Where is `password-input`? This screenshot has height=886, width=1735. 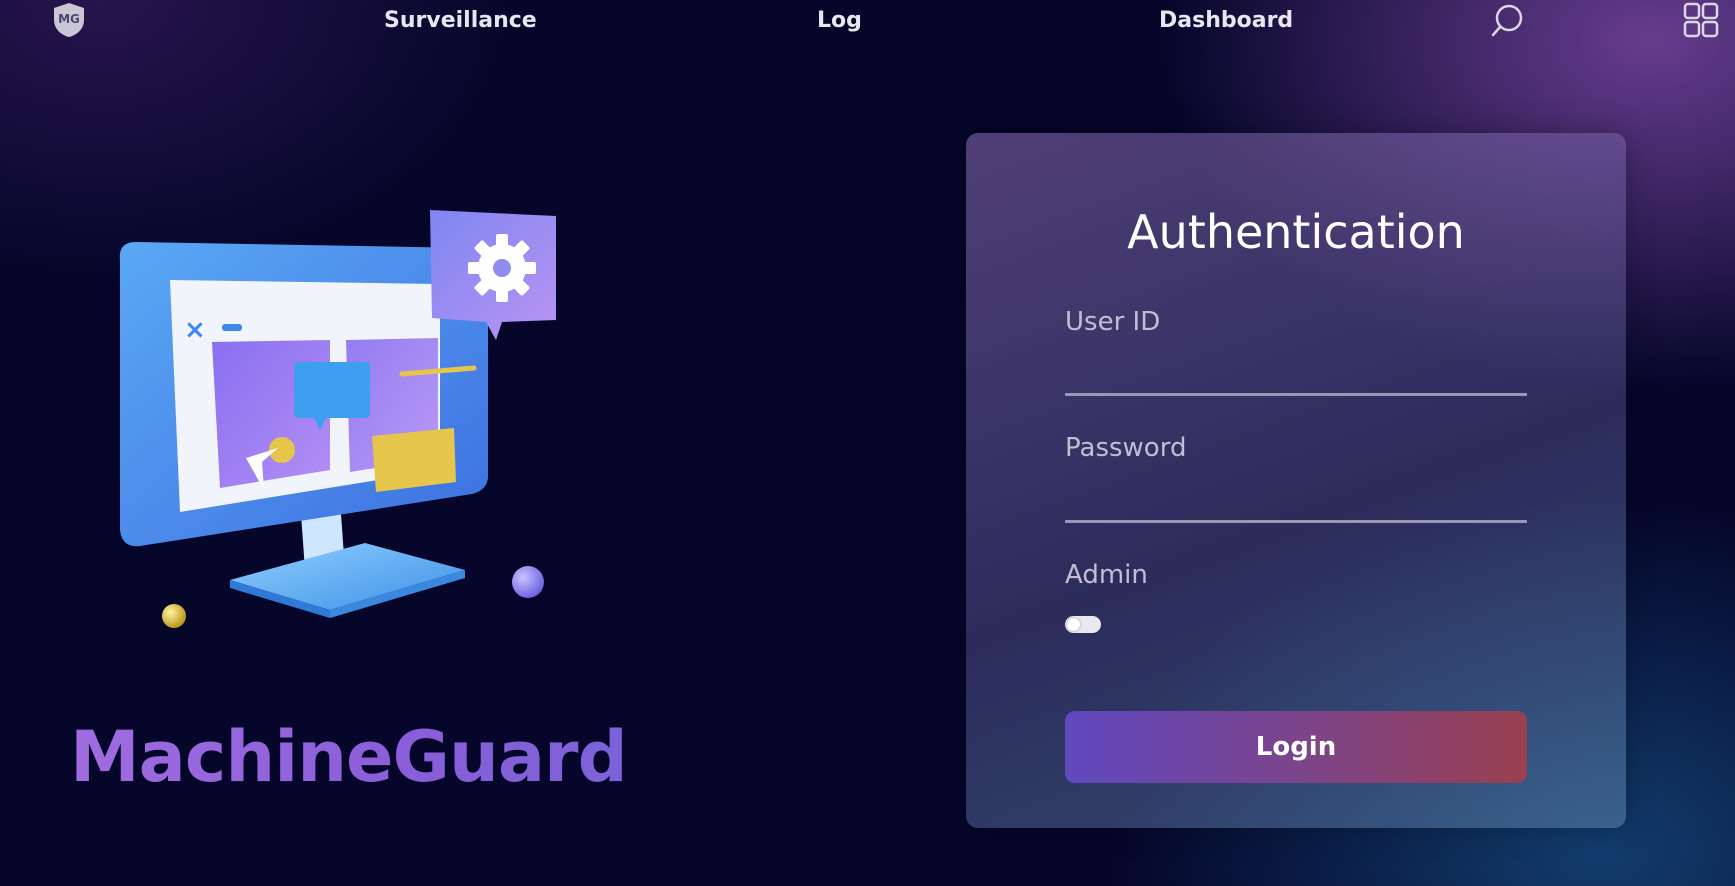 password-input is located at coordinates (1296, 501).